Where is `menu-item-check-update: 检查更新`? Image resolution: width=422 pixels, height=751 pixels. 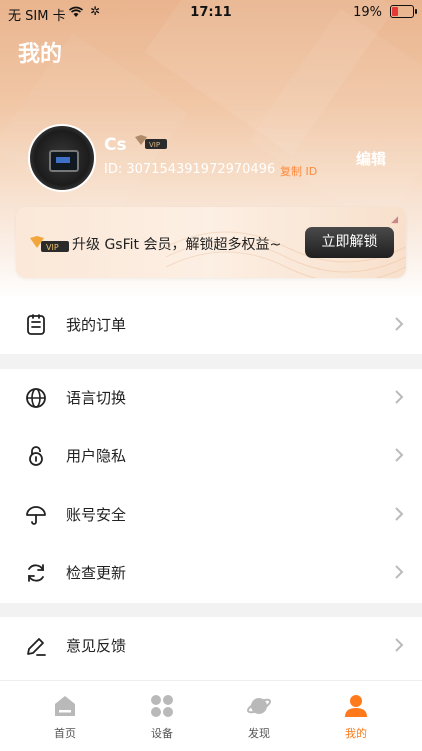
menu-item-check-update: 检查更新 is located at coordinates (211, 573).